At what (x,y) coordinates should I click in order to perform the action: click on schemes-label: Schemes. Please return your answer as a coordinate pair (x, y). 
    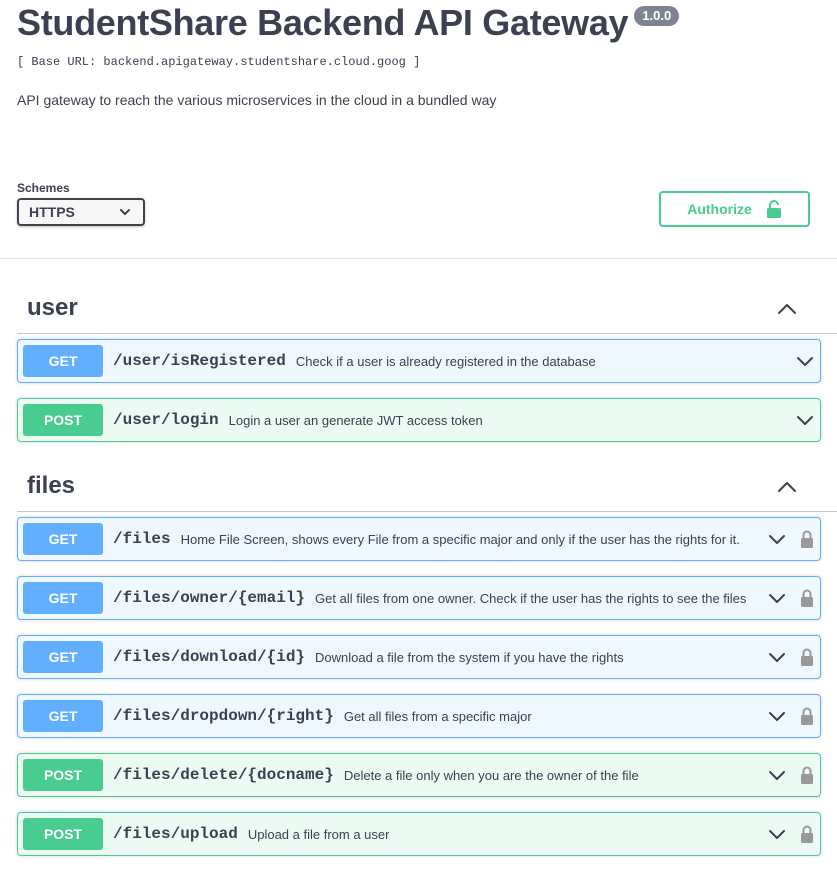
    Looking at the image, I should click on (43, 188).